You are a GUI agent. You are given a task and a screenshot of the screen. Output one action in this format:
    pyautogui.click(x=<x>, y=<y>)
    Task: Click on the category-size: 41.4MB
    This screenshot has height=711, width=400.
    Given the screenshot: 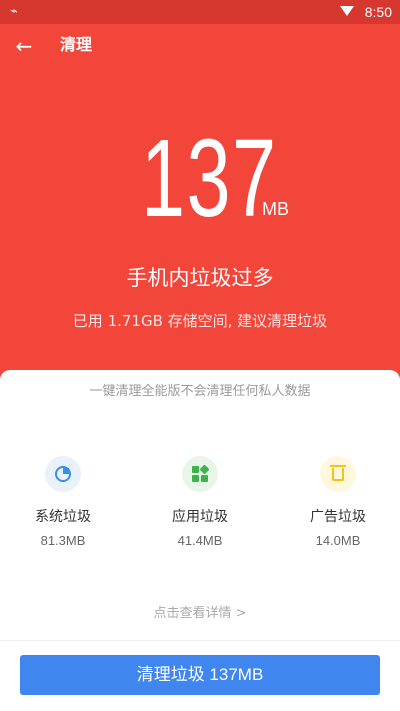 What is the action you would take?
    pyautogui.click(x=200, y=540)
    